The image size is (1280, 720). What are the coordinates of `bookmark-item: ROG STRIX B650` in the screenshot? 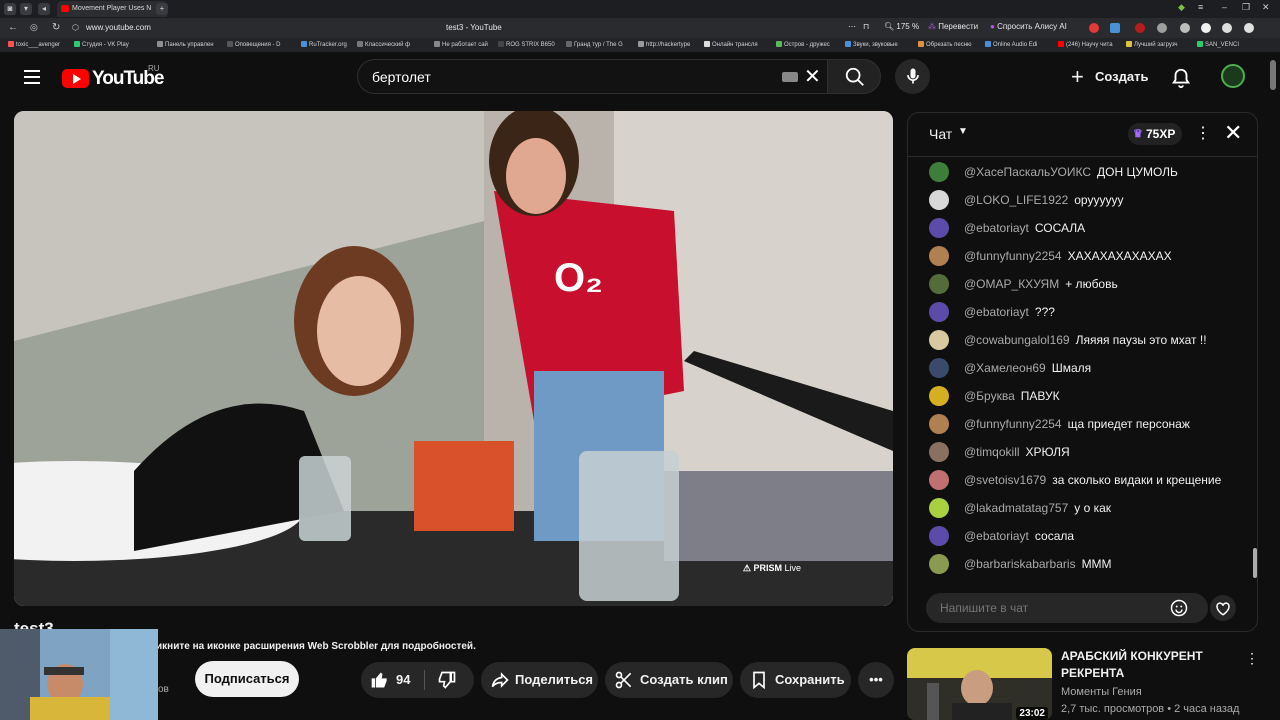 It's located at (526, 44).